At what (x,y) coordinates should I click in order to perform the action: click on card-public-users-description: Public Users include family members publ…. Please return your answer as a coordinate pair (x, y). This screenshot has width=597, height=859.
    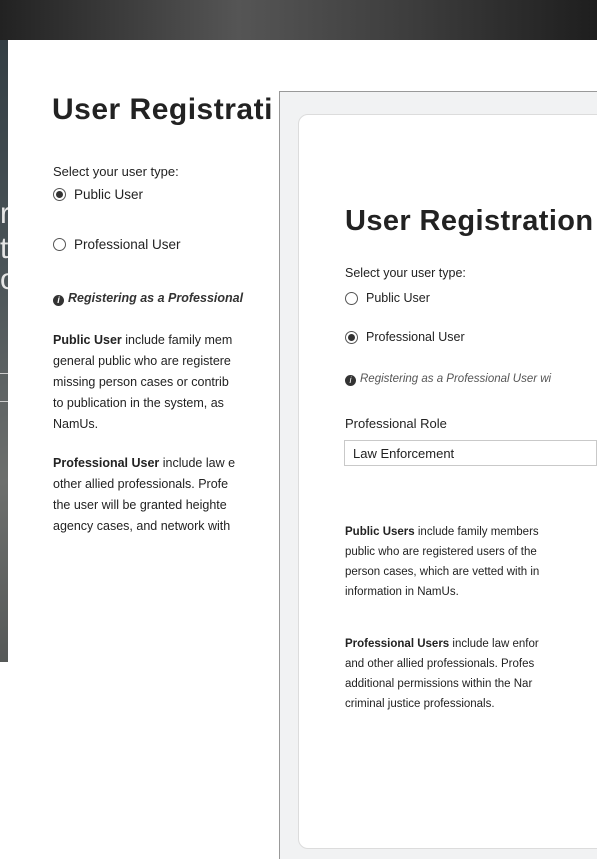
    Looking at the image, I should click on (471, 562).